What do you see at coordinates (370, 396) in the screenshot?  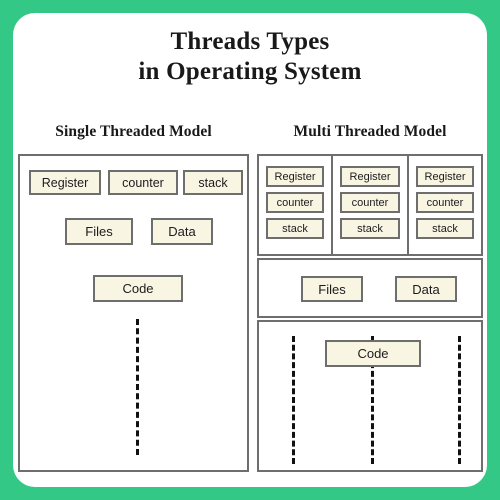 I see `code-section: Code` at bounding box center [370, 396].